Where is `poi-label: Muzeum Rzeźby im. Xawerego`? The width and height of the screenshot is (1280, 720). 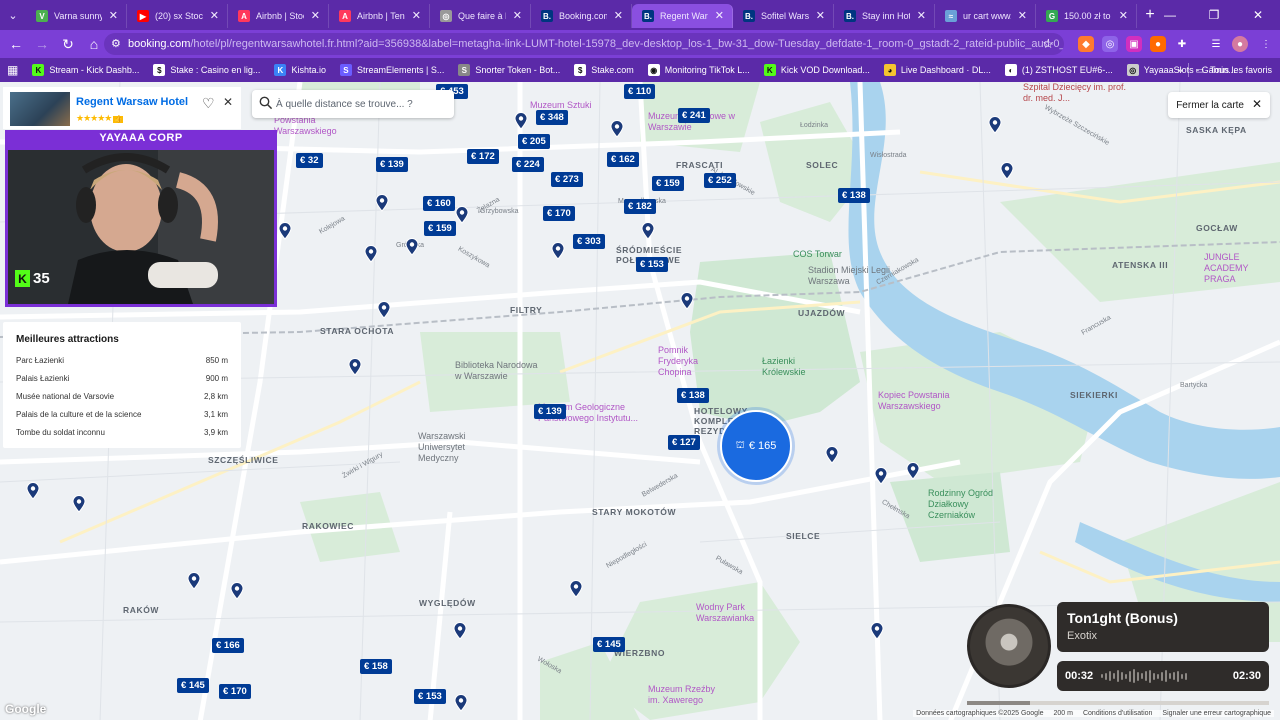
poi-label: Muzeum Rzeźby im. Xawerego is located at coordinates (683, 695).